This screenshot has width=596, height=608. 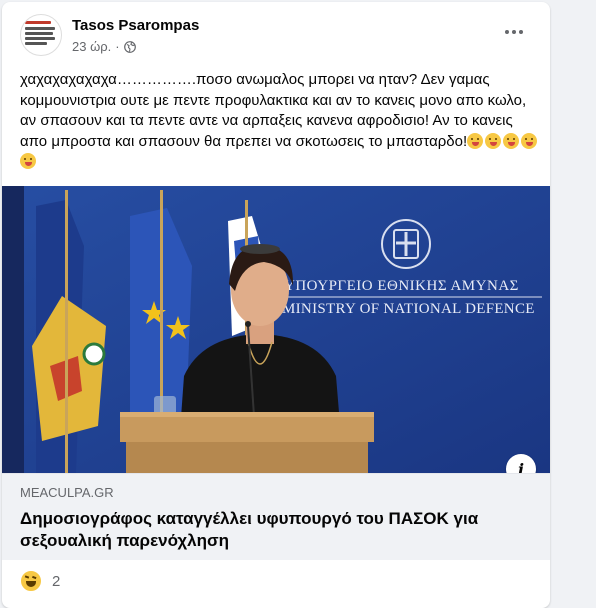 What do you see at coordinates (91, 46) in the screenshot?
I see `post-time: 23 ώρ.` at bounding box center [91, 46].